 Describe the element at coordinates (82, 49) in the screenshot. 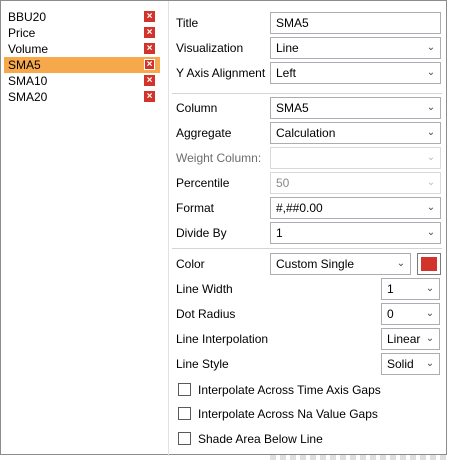

I see `series-item-volume: Volume ×` at that location.